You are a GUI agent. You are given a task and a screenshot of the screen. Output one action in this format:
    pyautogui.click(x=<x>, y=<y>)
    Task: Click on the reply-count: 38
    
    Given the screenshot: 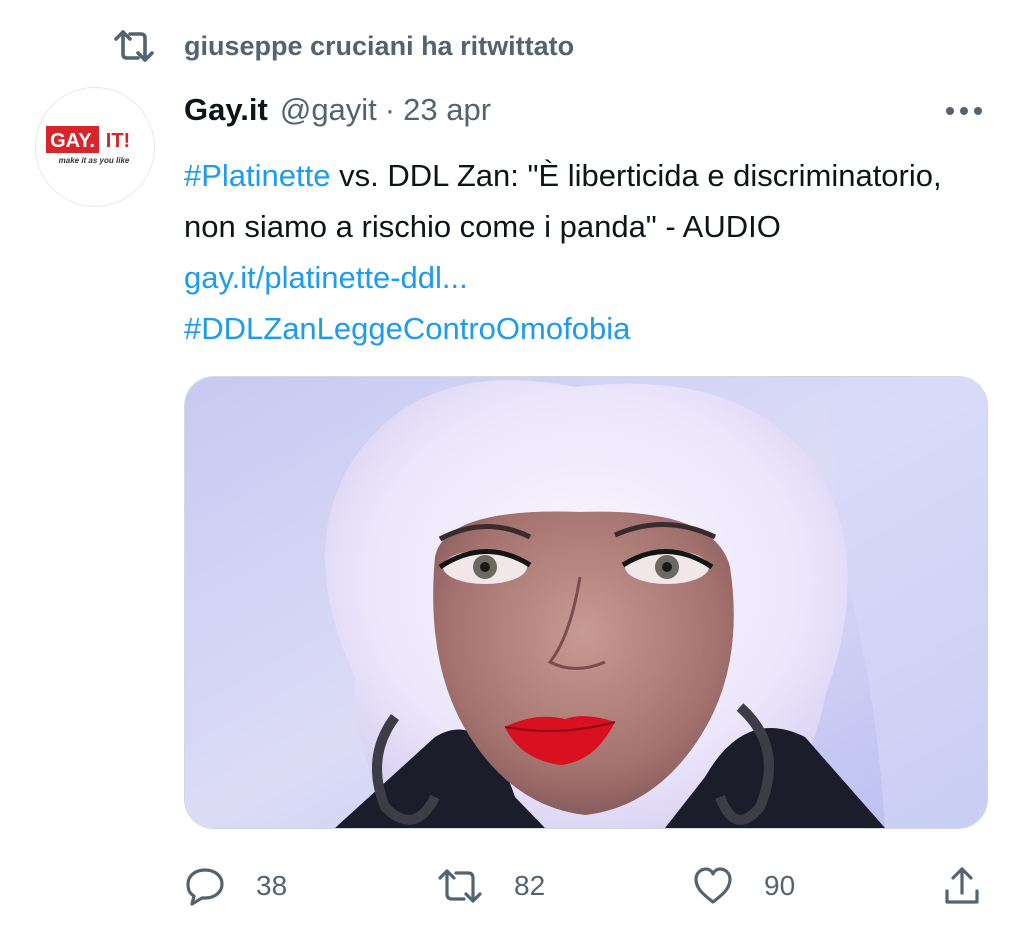 What is the action you would take?
    pyautogui.click(x=272, y=885)
    